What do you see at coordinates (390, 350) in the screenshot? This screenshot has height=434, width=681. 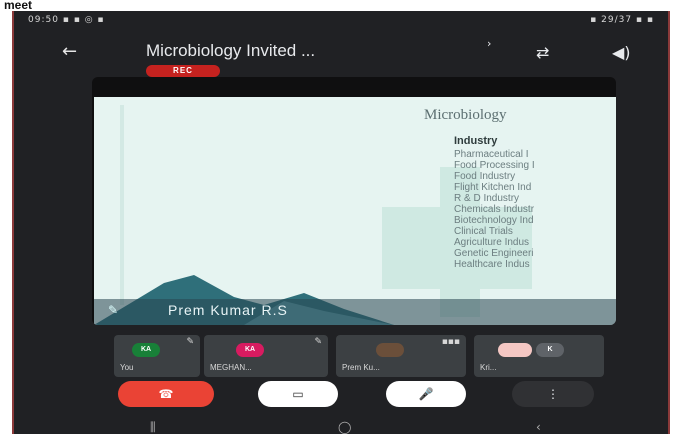 I see `avatar` at bounding box center [390, 350].